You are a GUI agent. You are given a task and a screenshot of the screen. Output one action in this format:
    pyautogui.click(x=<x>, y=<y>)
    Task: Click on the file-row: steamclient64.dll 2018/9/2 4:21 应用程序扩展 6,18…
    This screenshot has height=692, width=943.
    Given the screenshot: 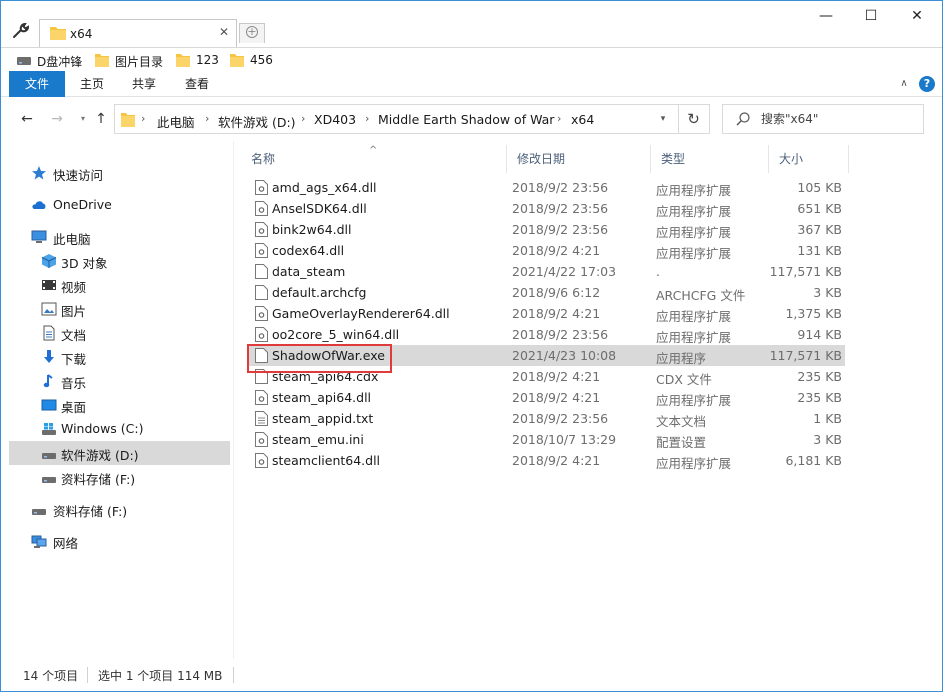 What is the action you would take?
    pyautogui.click(x=547, y=460)
    